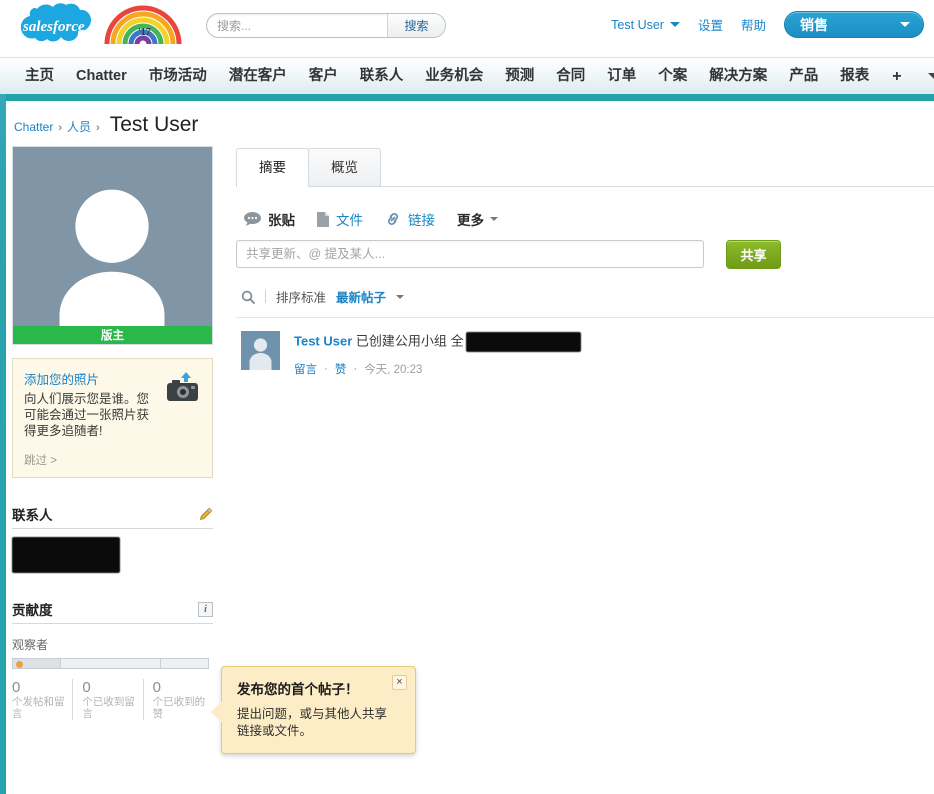 The image size is (934, 794). I want to click on nav-tab-chatter: Chatter, so click(101, 76).